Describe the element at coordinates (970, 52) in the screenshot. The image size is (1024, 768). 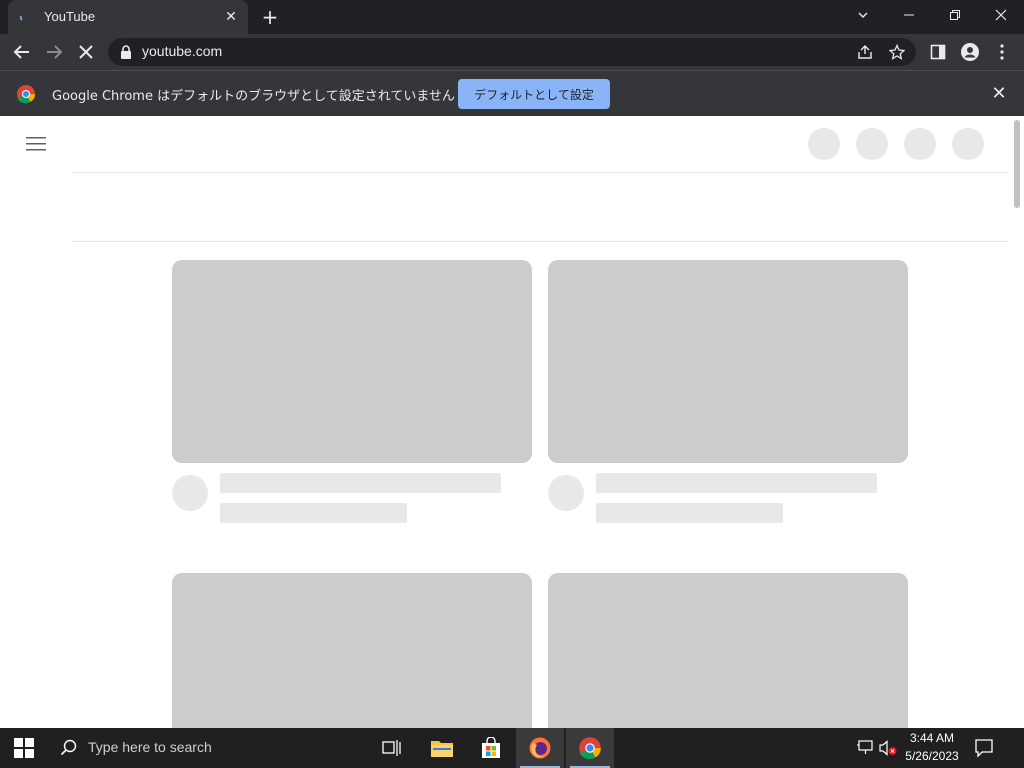
I see `profile-icon` at that location.